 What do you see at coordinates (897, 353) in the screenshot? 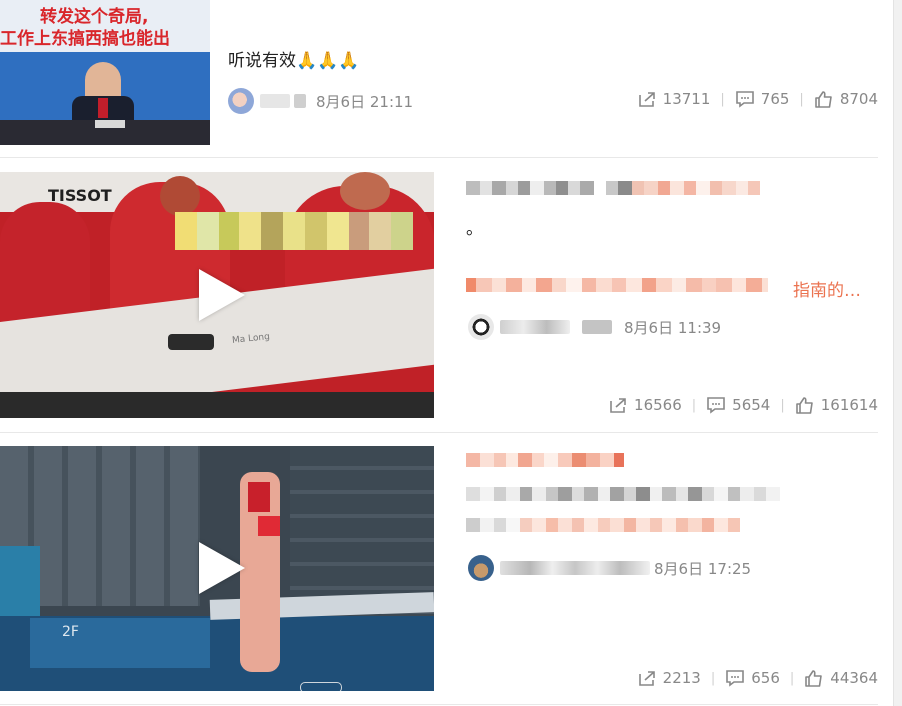
I see `scrollbar` at bounding box center [897, 353].